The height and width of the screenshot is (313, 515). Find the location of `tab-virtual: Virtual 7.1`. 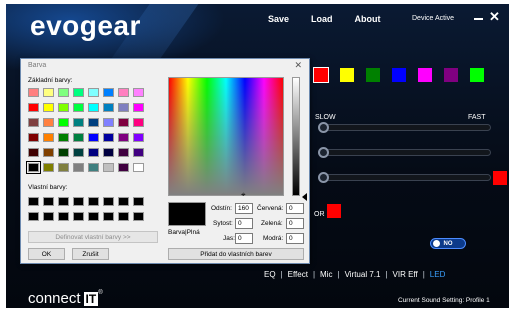

tab-virtual: Virtual 7.1 is located at coordinates (363, 274).